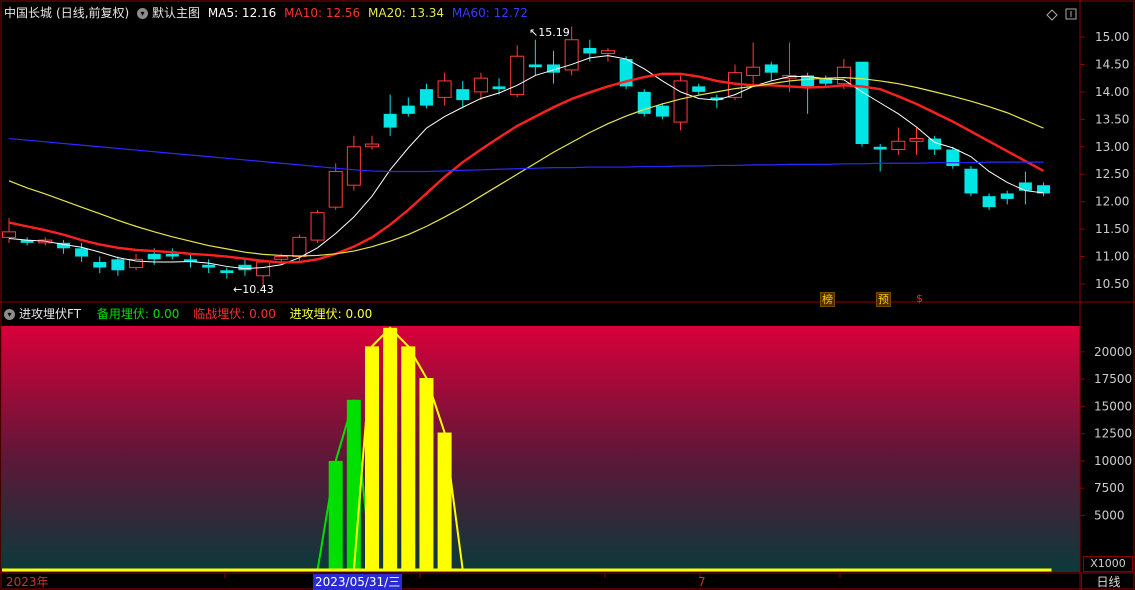 This screenshot has height=590, width=1135. I want to click on price-tick-label: 15.00, so click(1112, 37).